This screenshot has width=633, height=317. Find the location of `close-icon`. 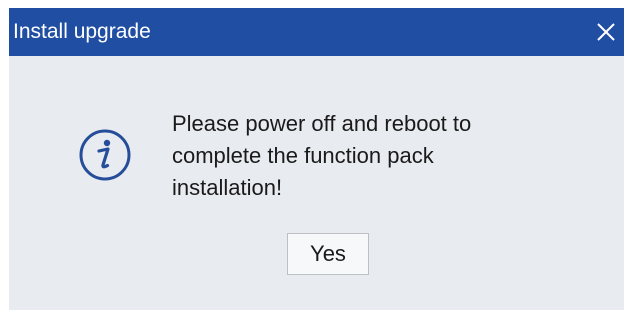

close-icon is located at coordinates (606, 32).